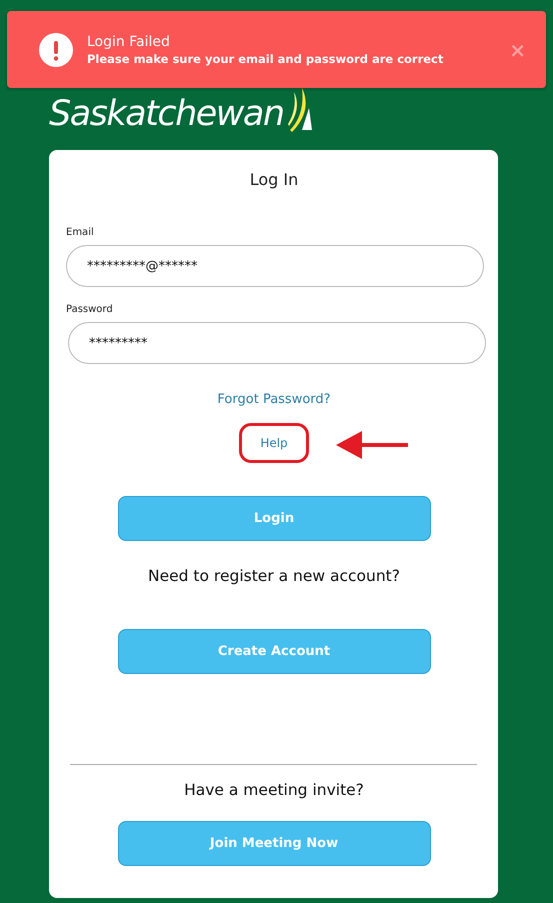  Describe the element at coordinates (89, 309) in the screenshot. I see `field-label: Password` at that location.